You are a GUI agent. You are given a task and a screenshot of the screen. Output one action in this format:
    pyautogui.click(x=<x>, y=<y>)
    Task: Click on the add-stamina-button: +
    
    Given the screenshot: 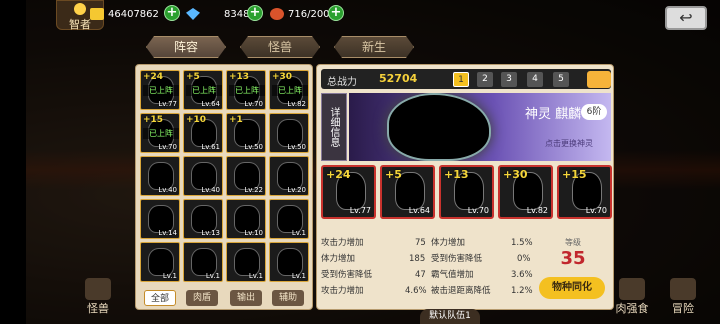 What is the action you would take?
    pyautogui.click(x=336, y=13)
    